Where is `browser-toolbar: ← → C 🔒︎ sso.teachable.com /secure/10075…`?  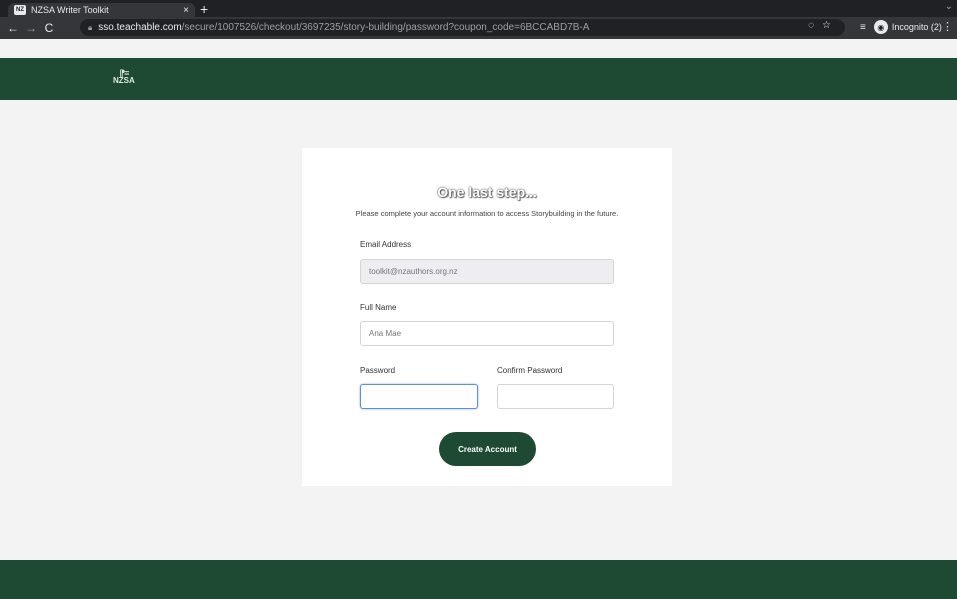 browser-toolbar: ← → C 🔒︎ sso.teachable.com /secure/10075… is located at coordinates (478, 28).